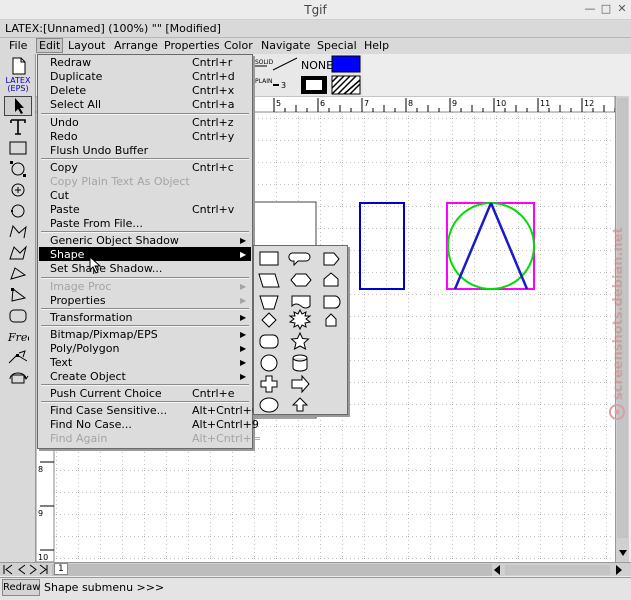  What do you see at coordinates (497, 570) in the screenshot?
I see `scroll-left-icon` at bounding box center [497, 570].